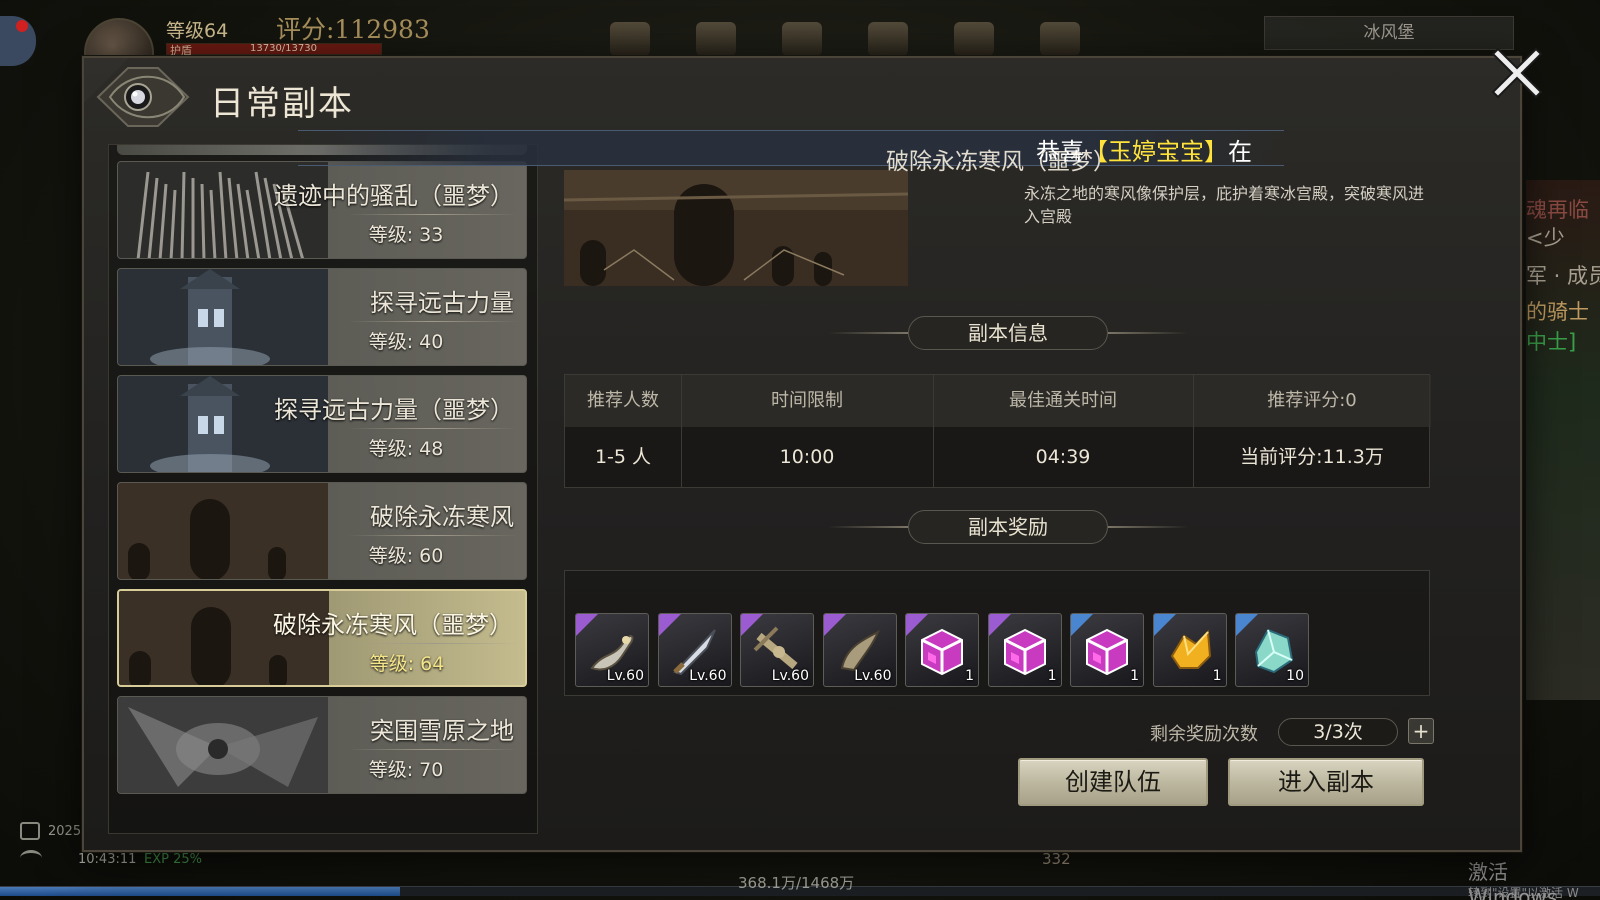 The height and width of the screenshot is (900, 1600). What do you see at coordinates (200, 891) in the screenshot?
I see `exp-bar-fill` at bounding box center [200, 891].